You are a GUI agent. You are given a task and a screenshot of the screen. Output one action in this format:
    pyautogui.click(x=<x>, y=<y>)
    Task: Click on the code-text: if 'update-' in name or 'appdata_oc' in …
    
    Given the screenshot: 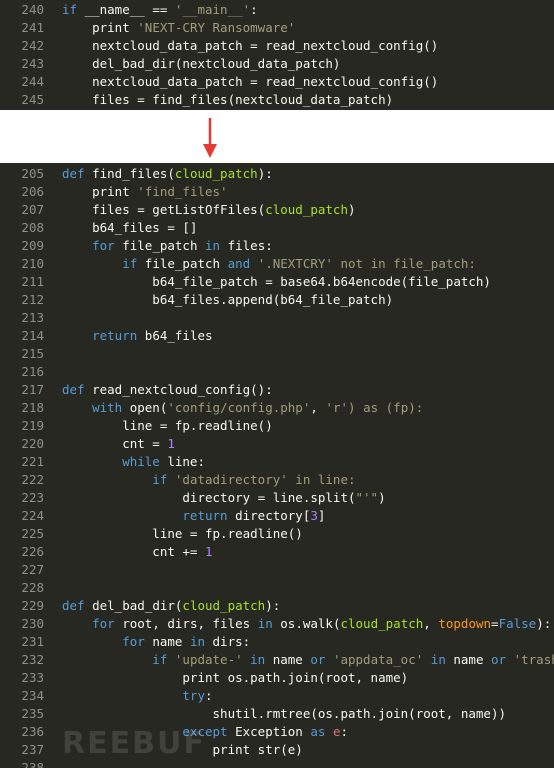 What is the action you would take?
    pyautogui.click(x=308, y=660)
    